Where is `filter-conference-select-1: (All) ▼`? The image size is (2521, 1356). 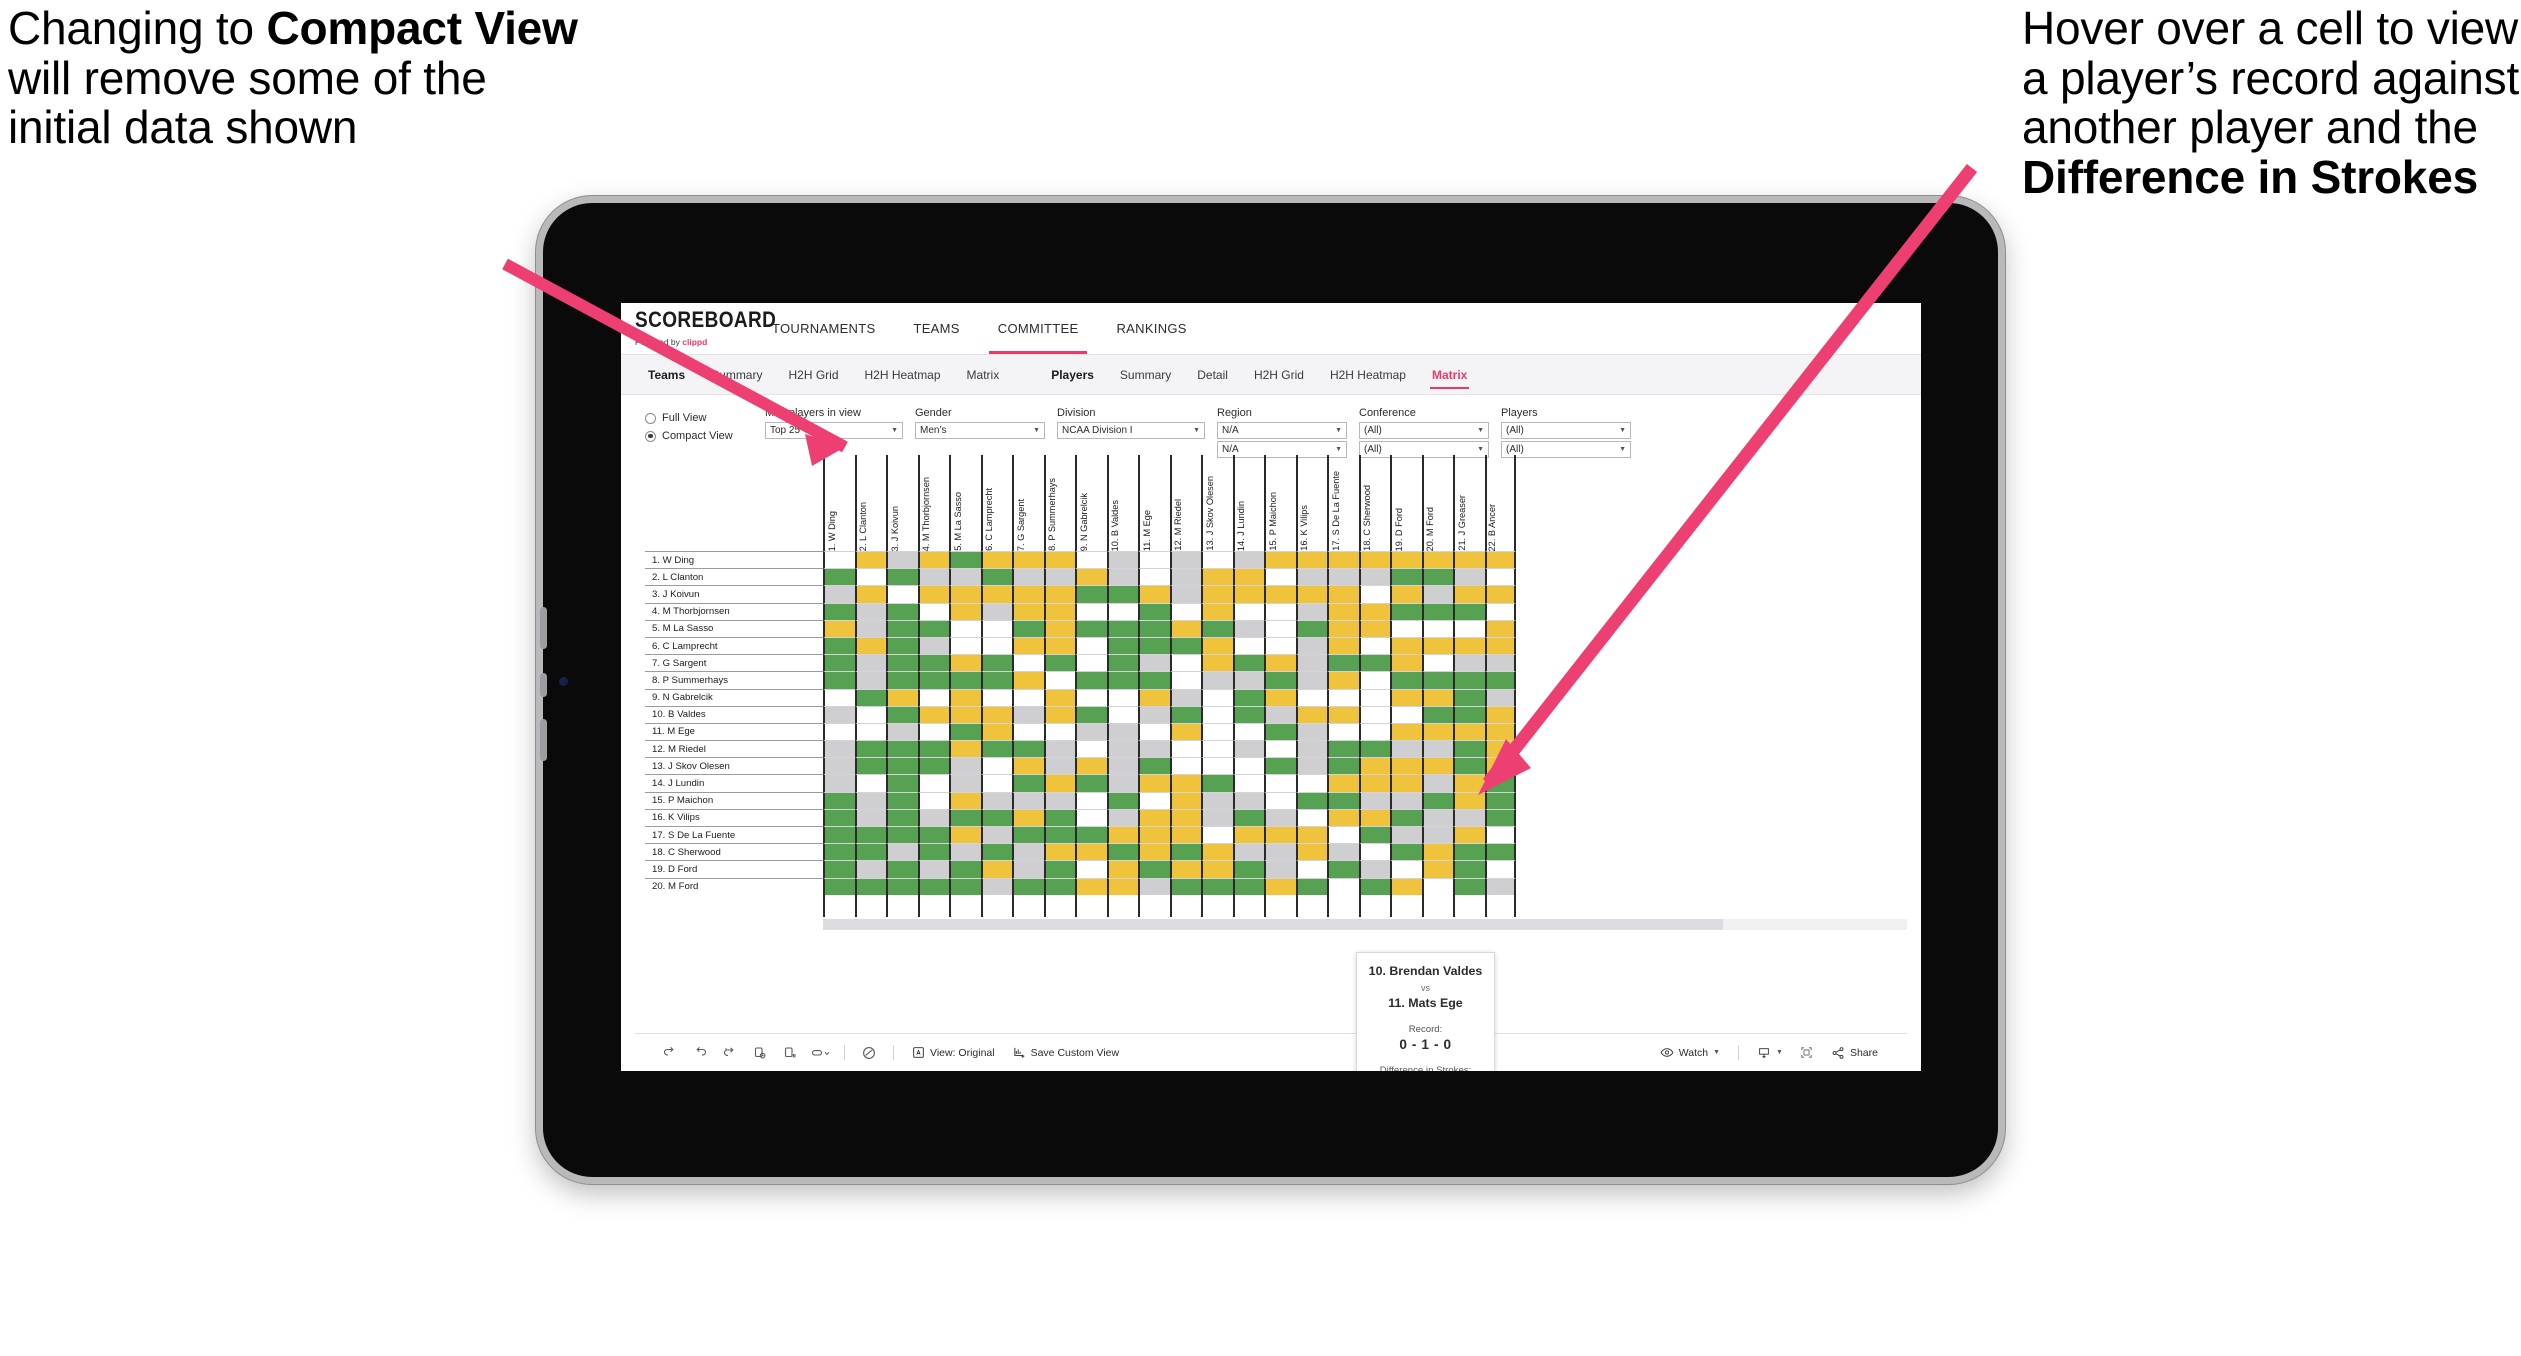 filter-conference-select-1: (All) ▼ is located at coordinates (1424, 430).